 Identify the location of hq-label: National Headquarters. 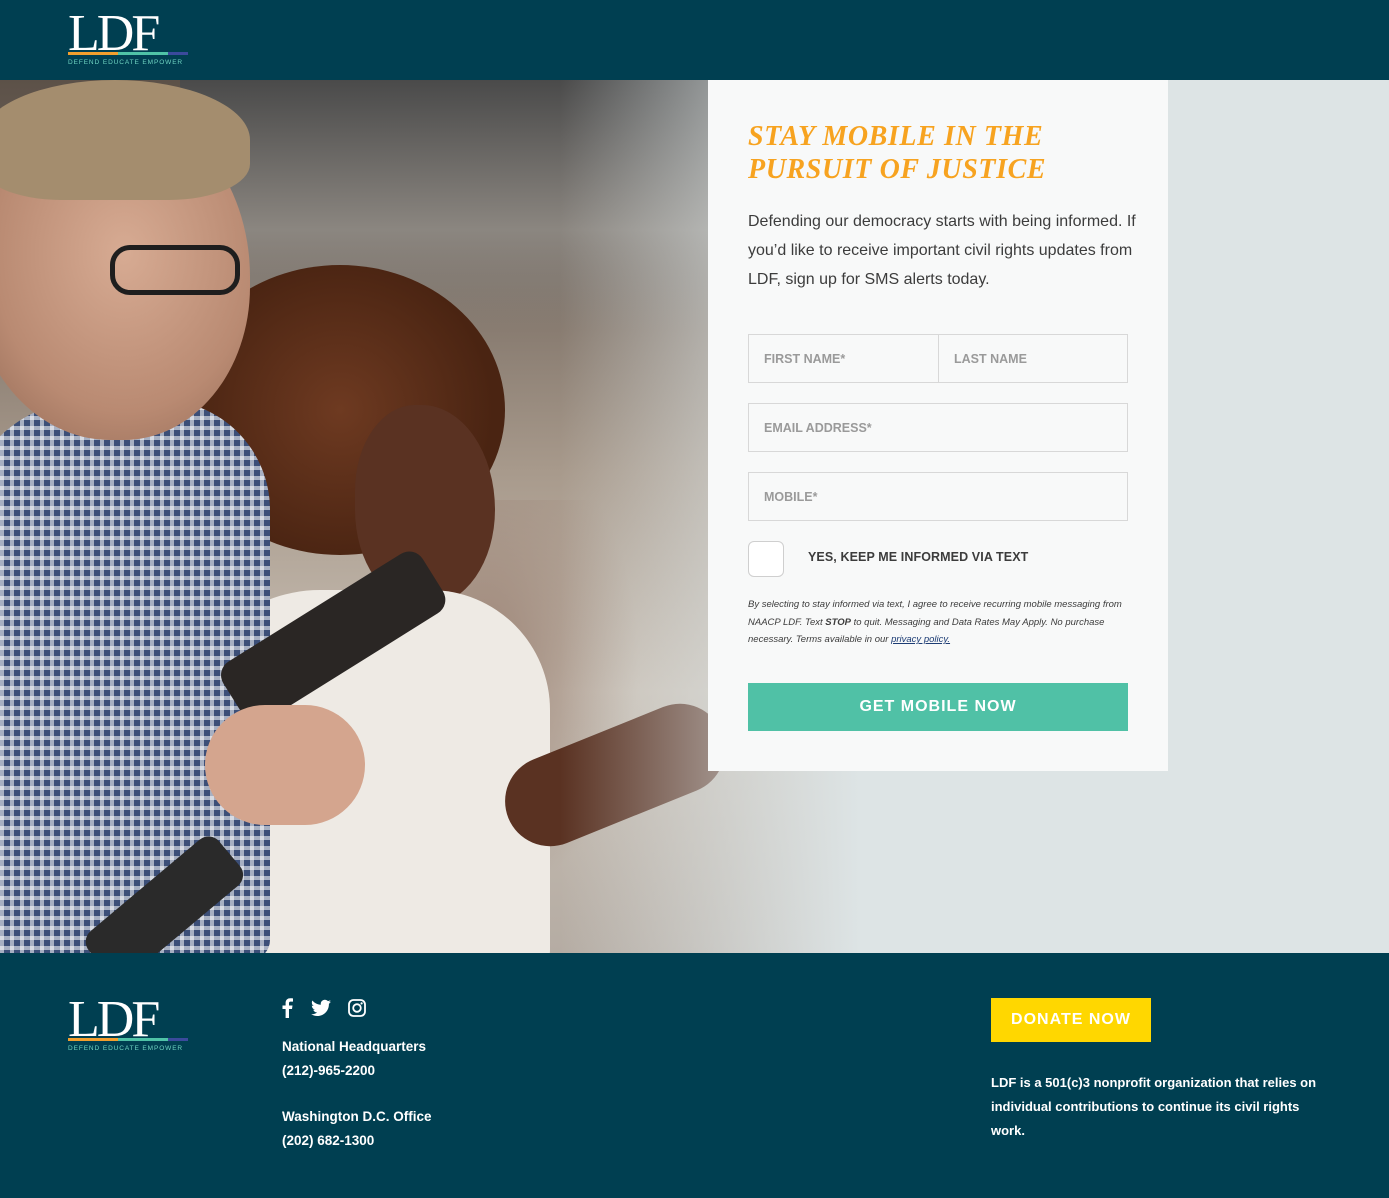
(354, 1046).